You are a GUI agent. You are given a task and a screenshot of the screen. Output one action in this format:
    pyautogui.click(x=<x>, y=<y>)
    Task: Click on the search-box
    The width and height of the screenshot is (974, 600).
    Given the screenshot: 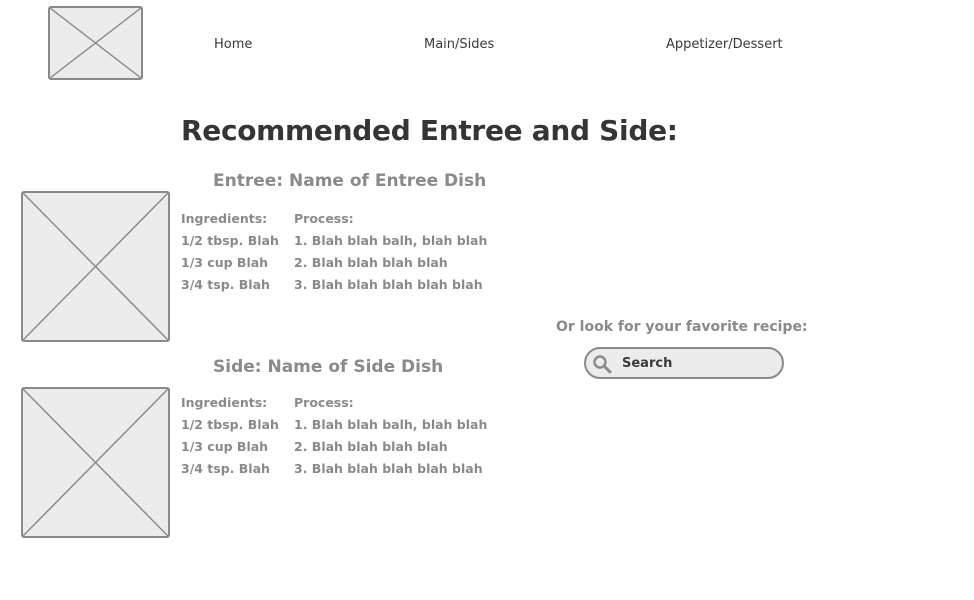 What is the action you would take?
    pyautogui.click(x=684, y=363)
    